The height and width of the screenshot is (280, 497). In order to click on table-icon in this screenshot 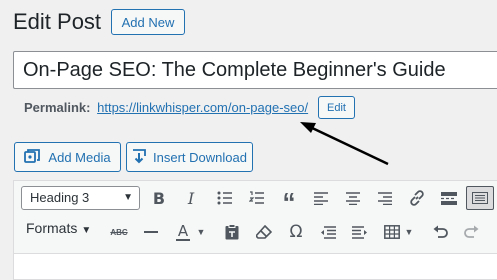, I will do `click(392, 232)`.